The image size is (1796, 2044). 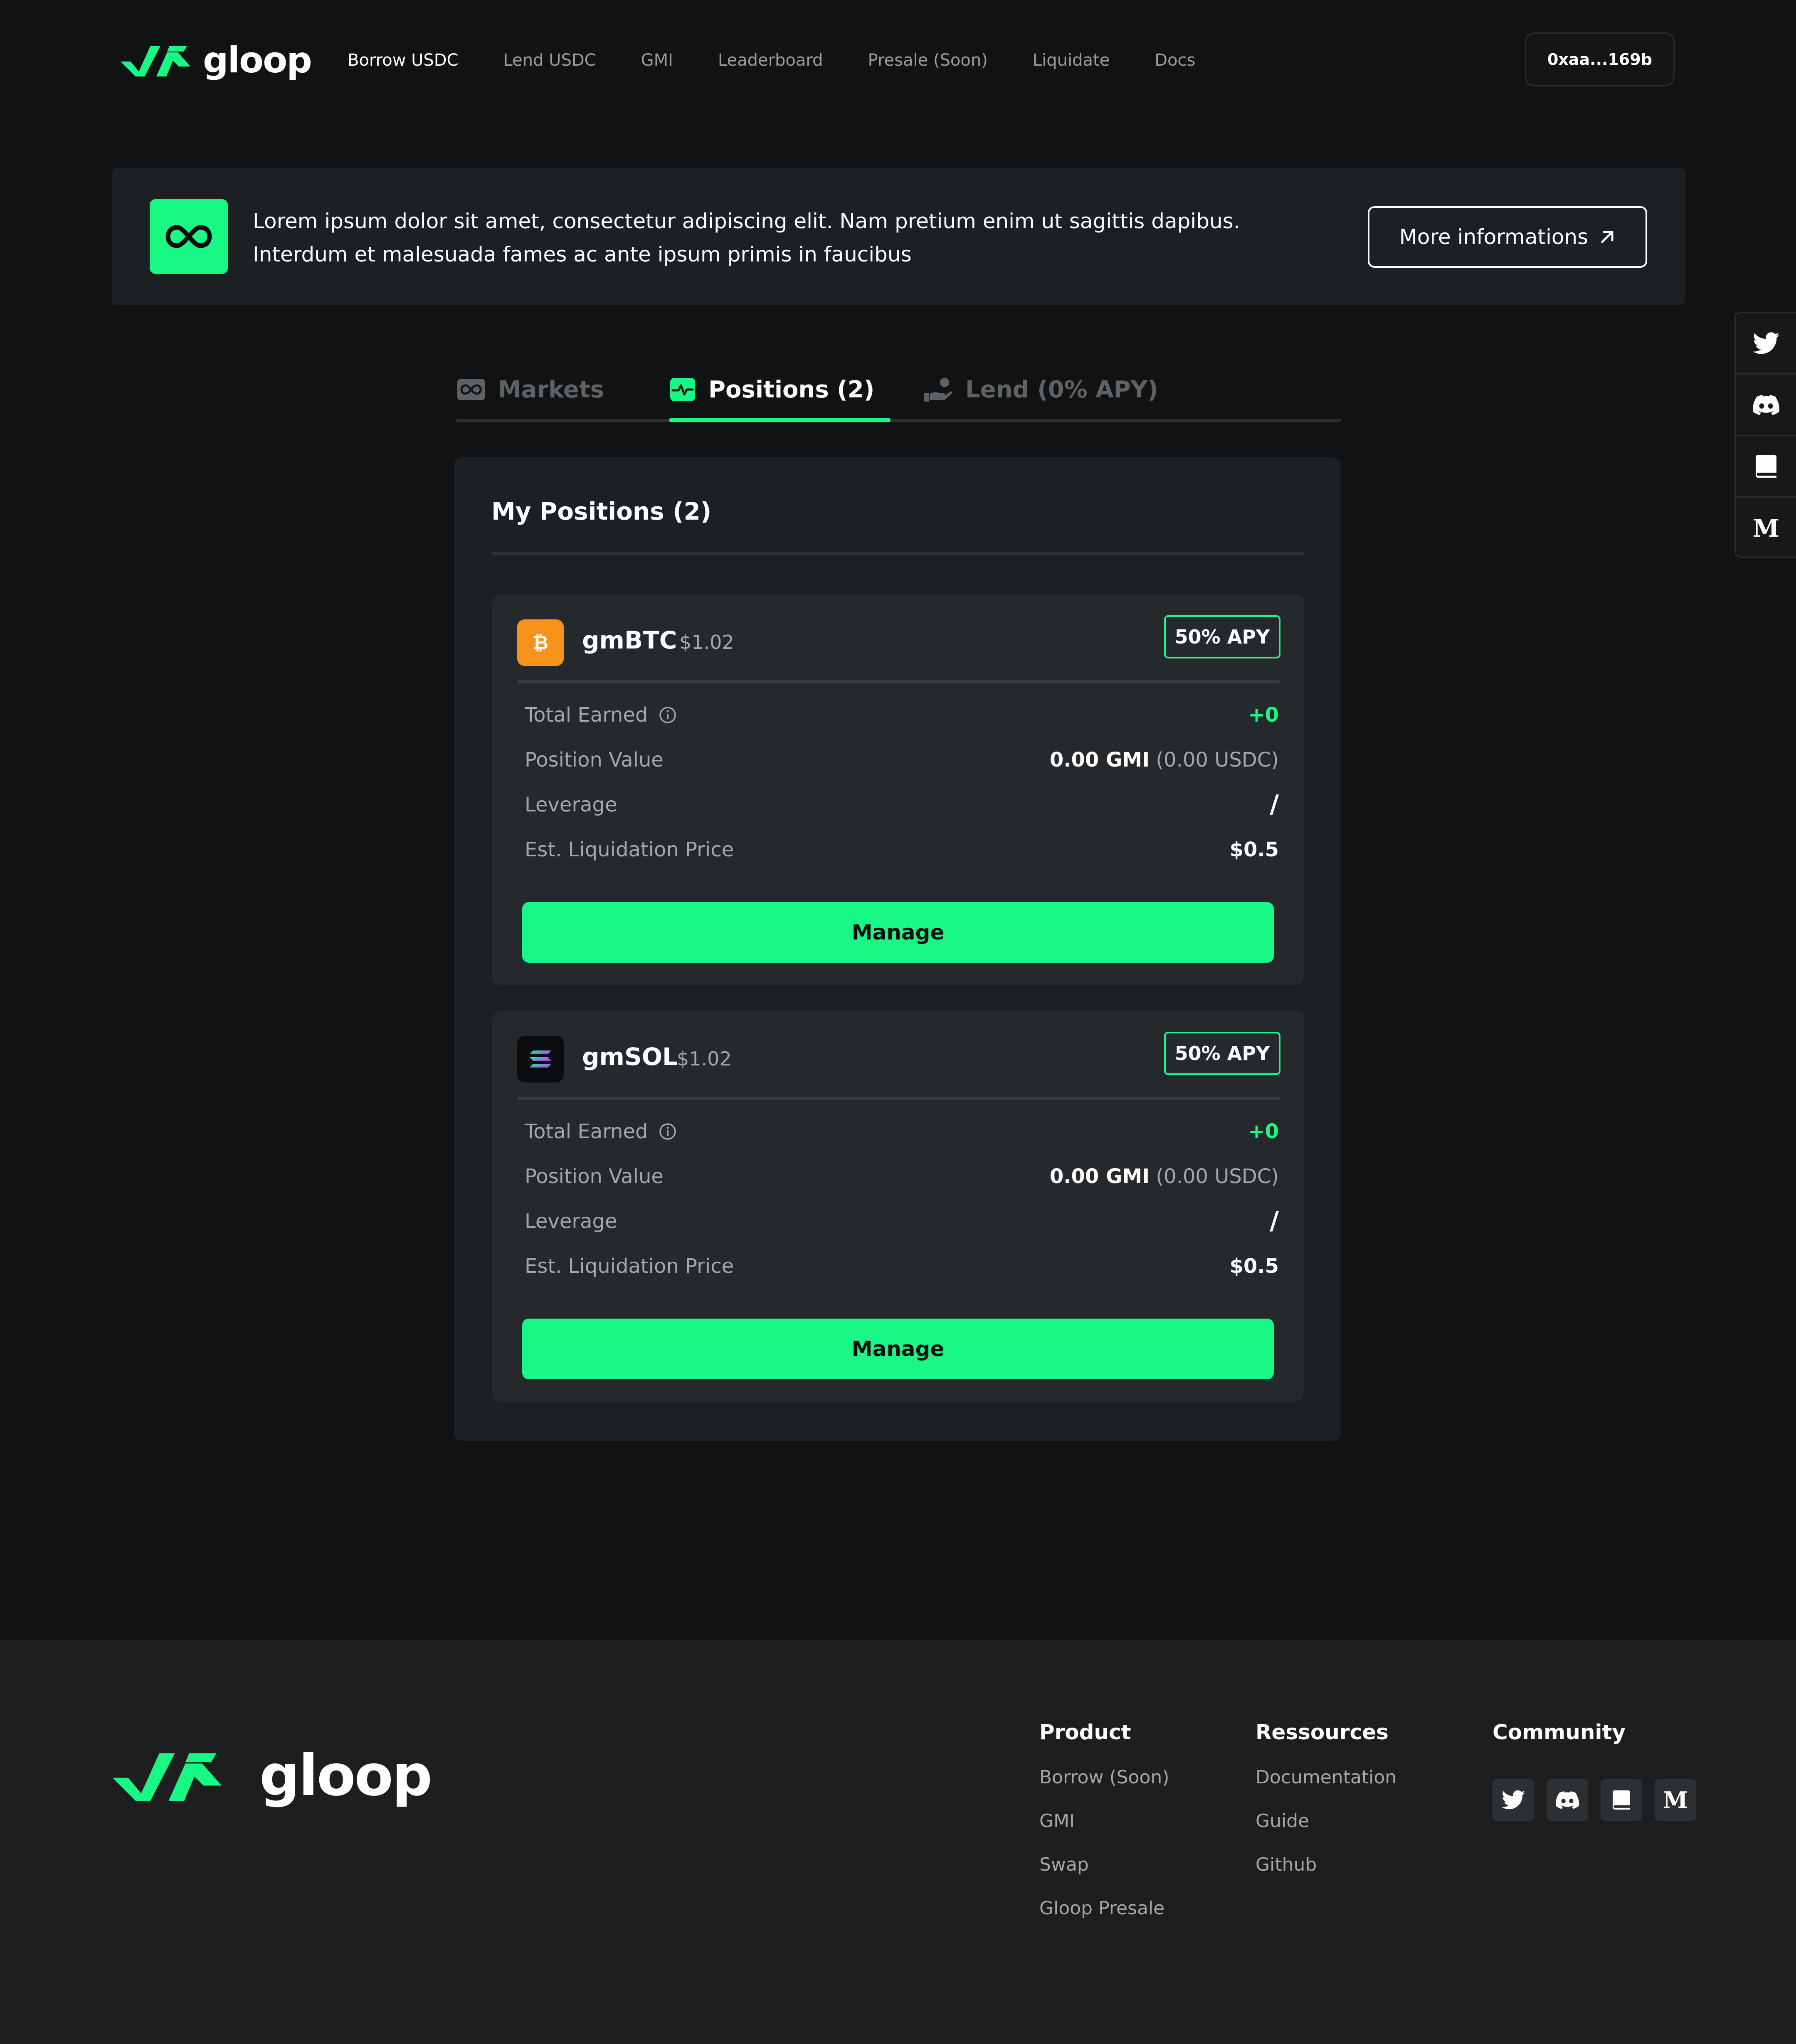 What do you see at coordinates (938, 390) in the screenshot?
I see `hand-coins-icon` at bounding box center [938, 390].